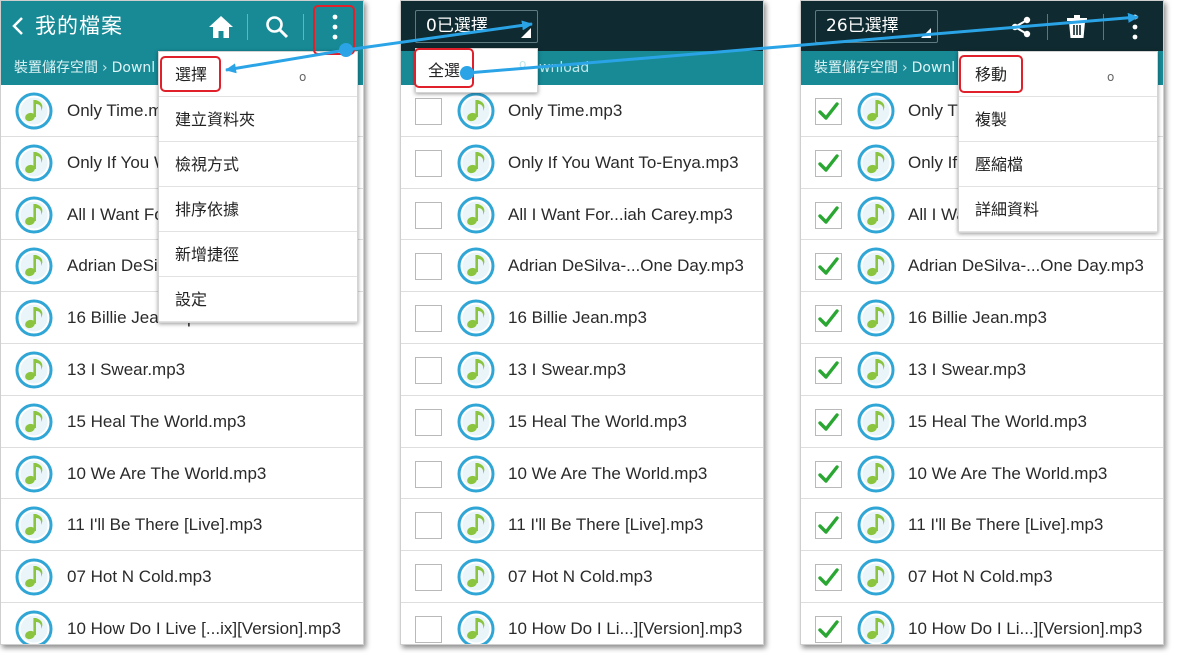 The height and width of the screenshot is (653, 1181). Describe the element at coordinates (334, 30) in the screenshot. I see `highlight-overflow-menu` at that location.